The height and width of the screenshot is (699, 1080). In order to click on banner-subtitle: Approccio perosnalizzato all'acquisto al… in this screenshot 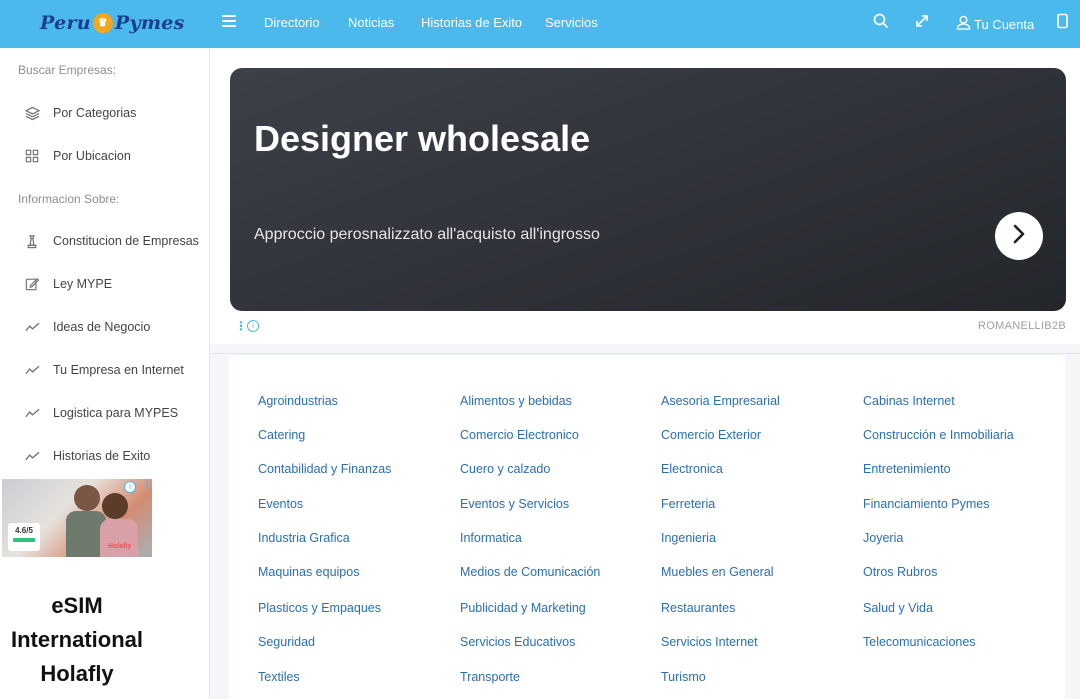, I will do `click(427, 234)`.